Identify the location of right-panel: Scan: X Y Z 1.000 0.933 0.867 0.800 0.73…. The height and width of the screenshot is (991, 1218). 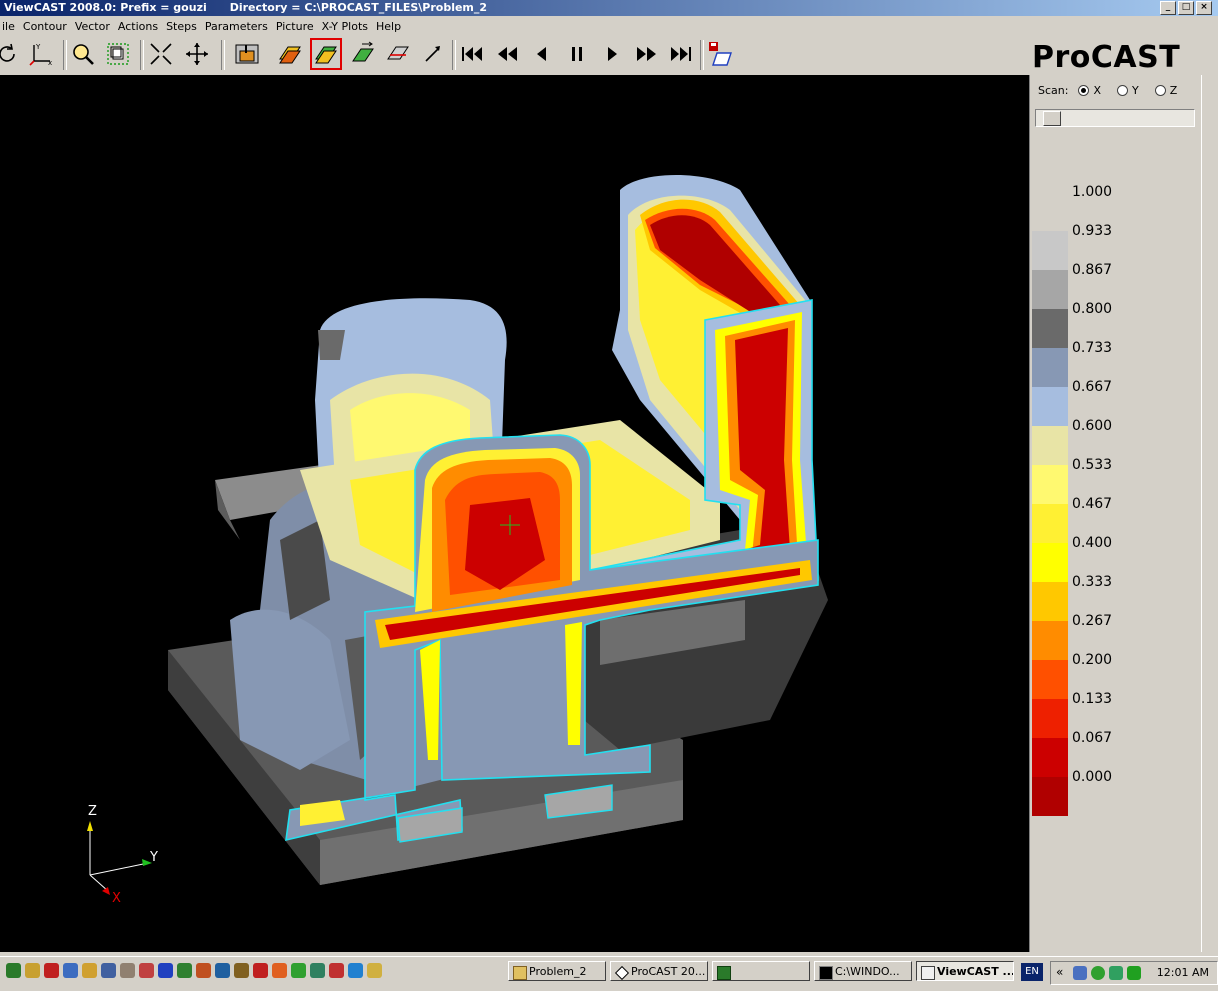
(1115, 513).